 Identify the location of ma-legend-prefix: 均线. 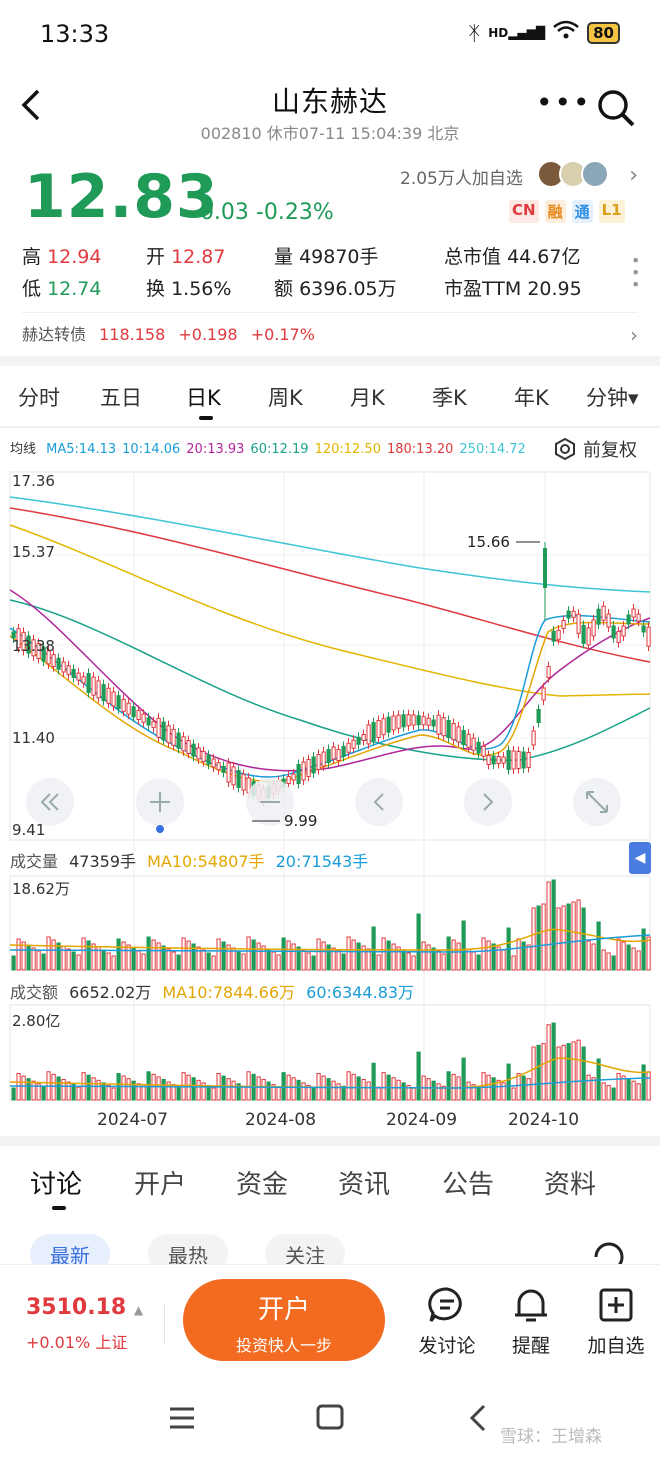
(23, 449).